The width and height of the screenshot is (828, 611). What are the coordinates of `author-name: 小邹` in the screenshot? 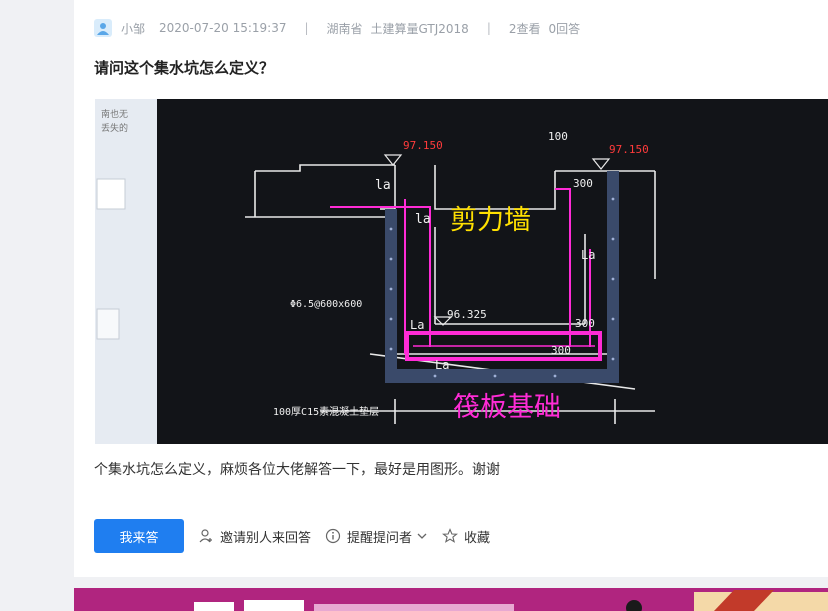 It's located at (133, 28).